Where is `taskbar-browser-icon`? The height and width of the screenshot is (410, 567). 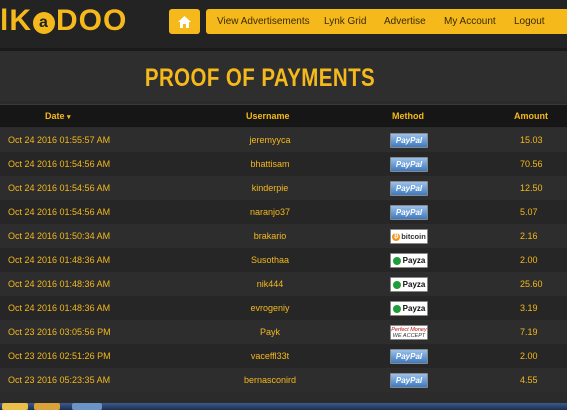
taskbar-browser-icon is located at coordinates (87, 406).